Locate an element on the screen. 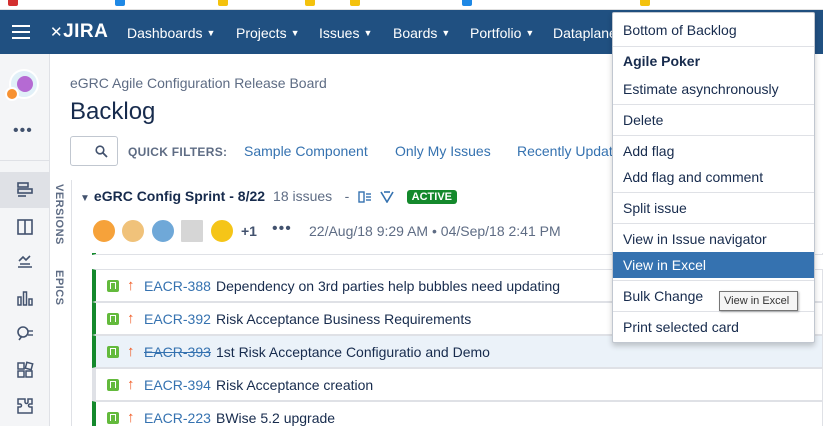 The width and height of the screenshot is (823, 426). sprint-board-icon is located at coordinates (365, 197).